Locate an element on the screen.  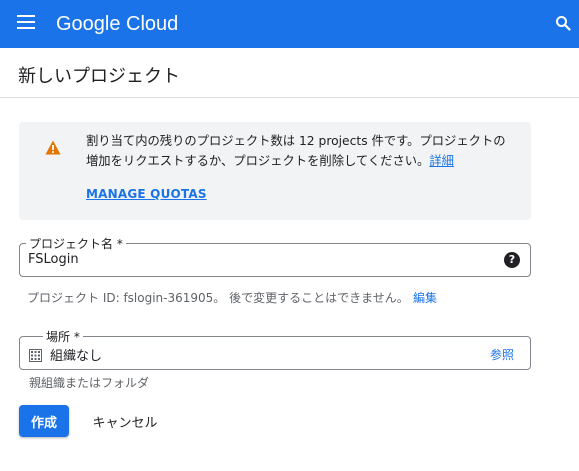
project-name-input is located at coordinates (258, 259).